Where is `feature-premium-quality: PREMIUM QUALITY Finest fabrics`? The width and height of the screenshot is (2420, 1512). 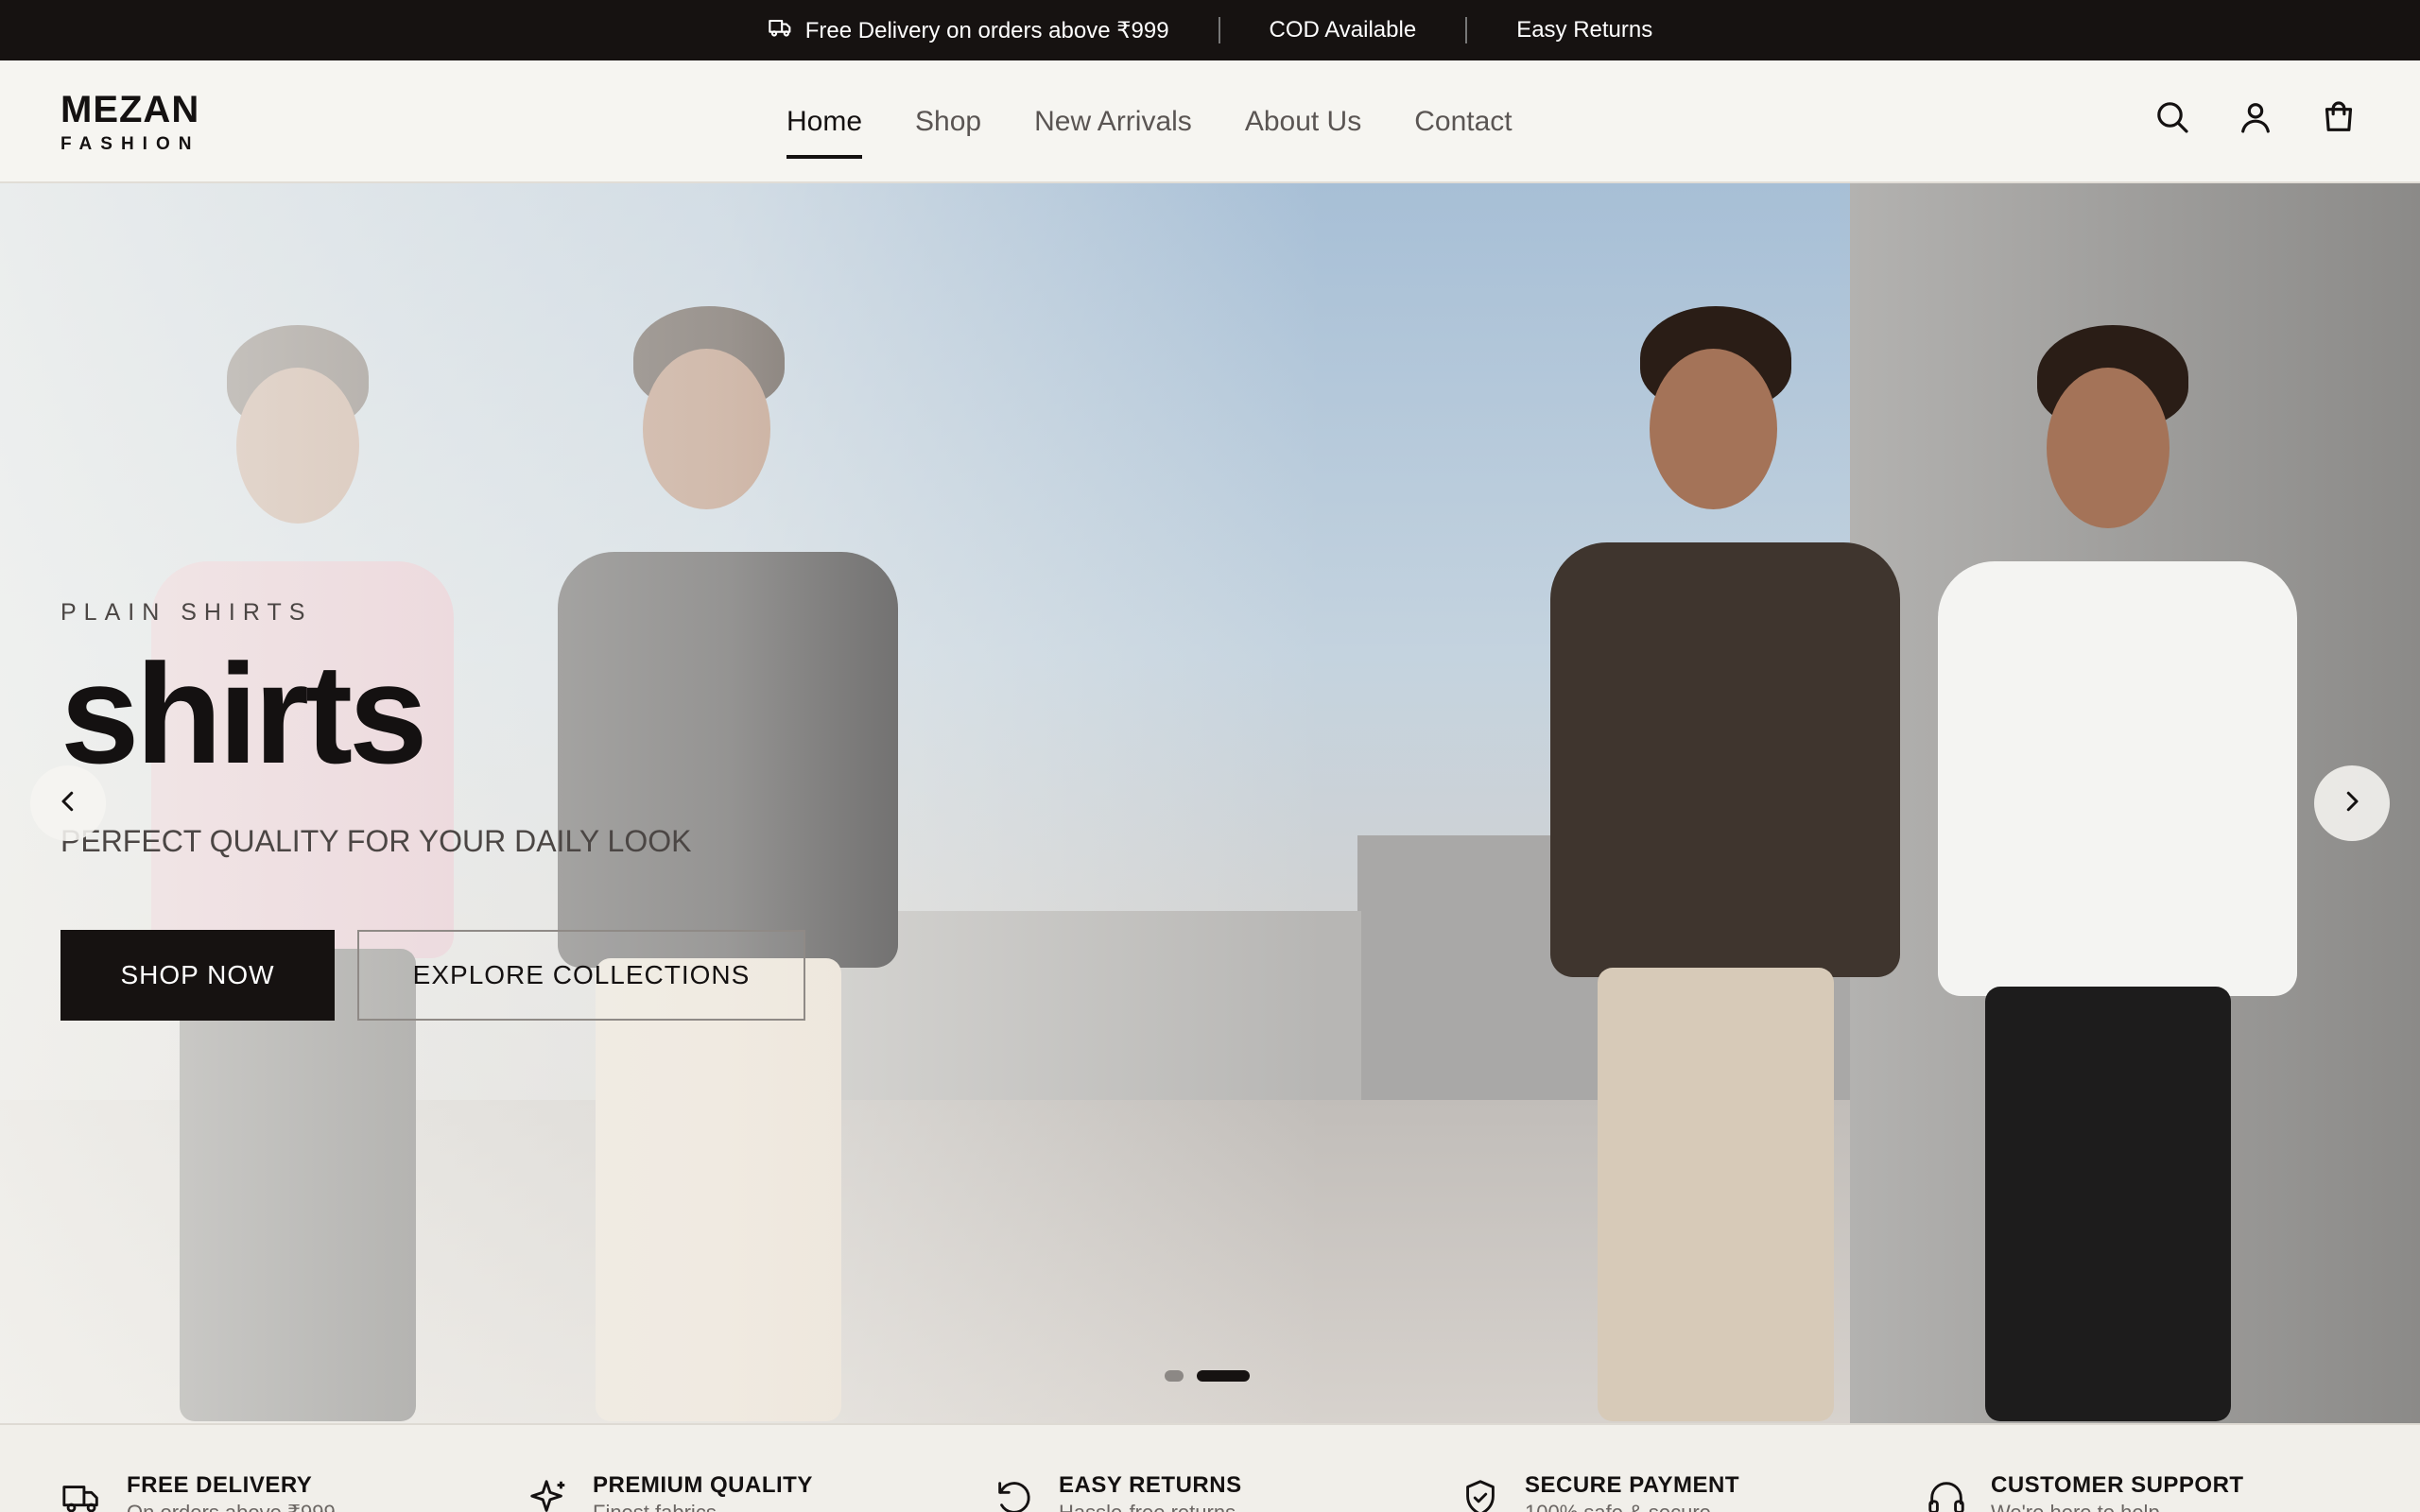
feature-premium-quality: PREMIUM QUALITY Finest fabrics is located at coordinates (699, 1468).